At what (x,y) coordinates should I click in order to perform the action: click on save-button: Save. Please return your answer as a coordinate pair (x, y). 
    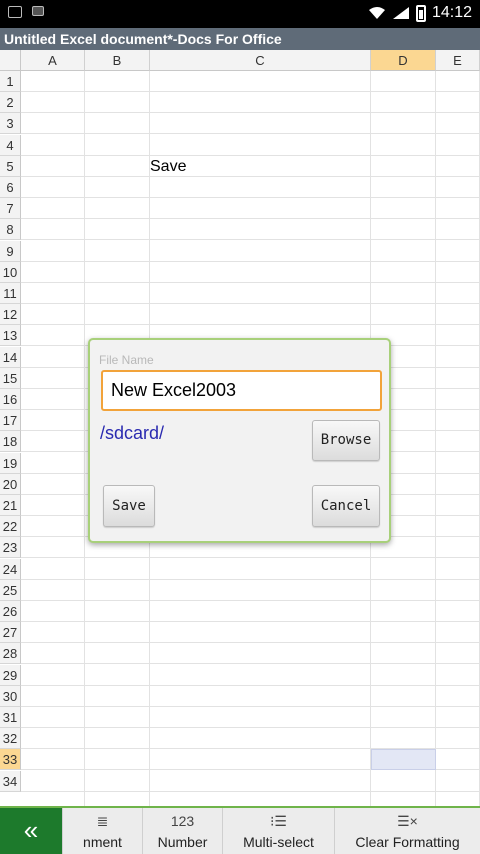
    Looking at the image, I should click on (129, 506).